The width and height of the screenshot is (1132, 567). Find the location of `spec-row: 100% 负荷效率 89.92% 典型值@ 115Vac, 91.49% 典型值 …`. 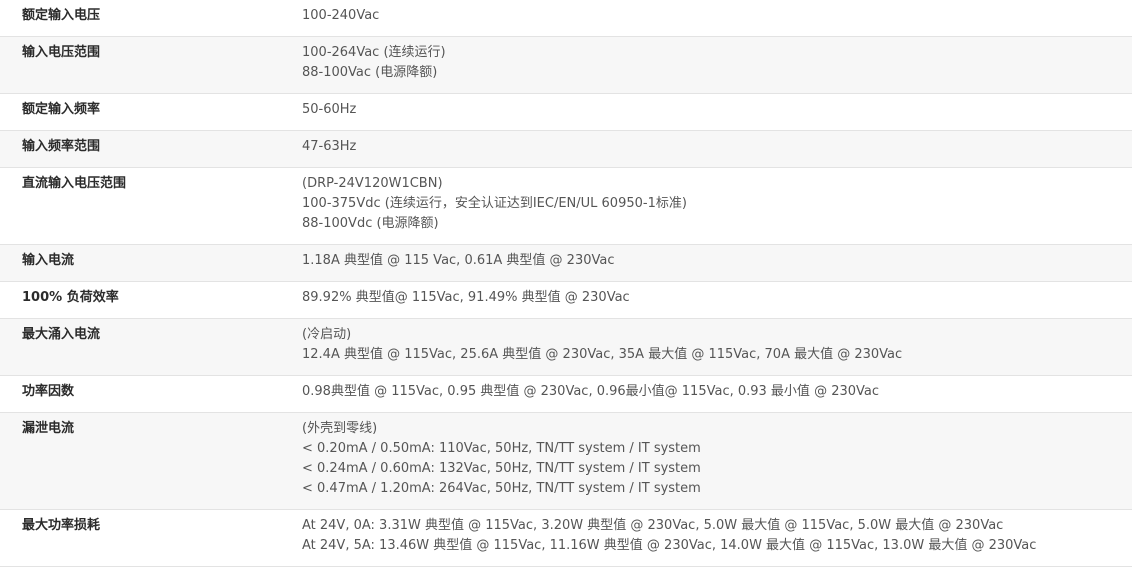

spec-row: 100% 负荷效率 89.92% 典型值@ 115Vac, 91.49% 典型值 … is located at coordinates (566, 300).